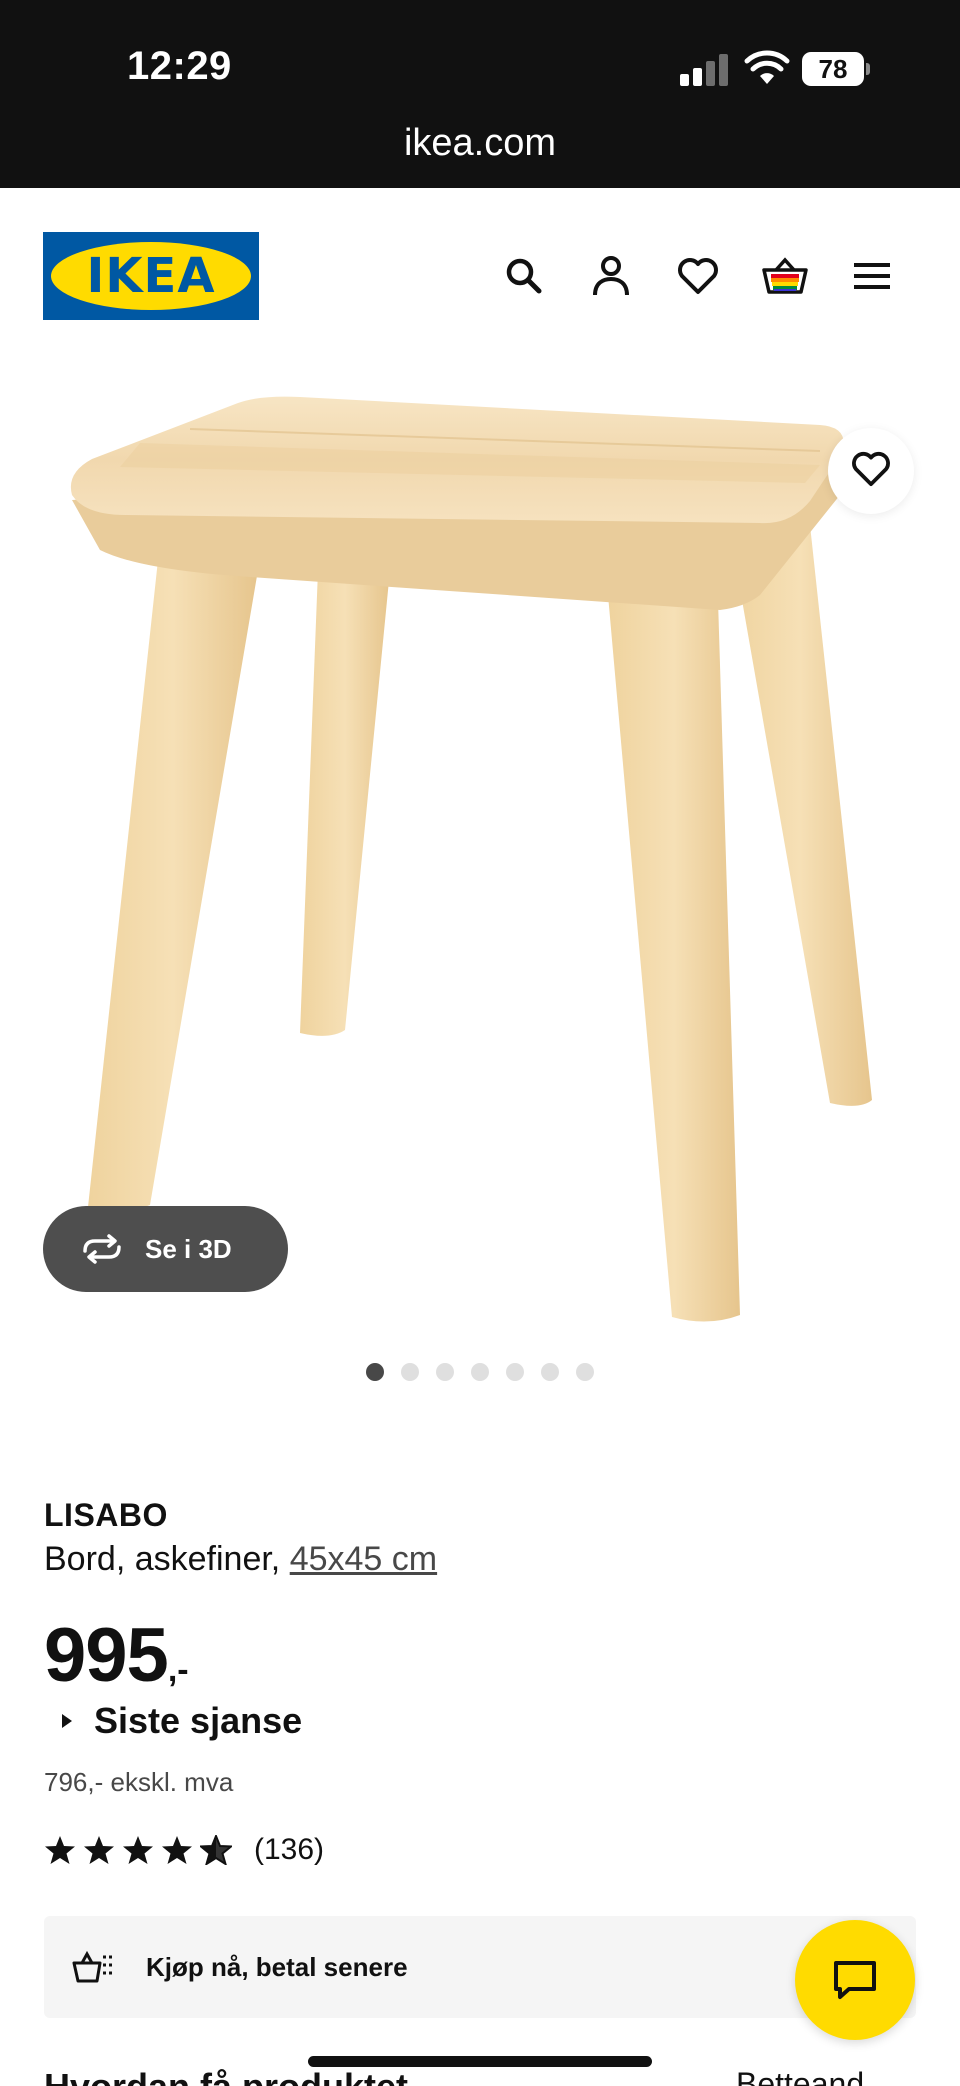 Image resolution: width=960 pixels, height=2086 pixels. What do you see at coordinates (767, 67) in the screenshot?
I see `wifi-icon` at bounding box center [767, 67].